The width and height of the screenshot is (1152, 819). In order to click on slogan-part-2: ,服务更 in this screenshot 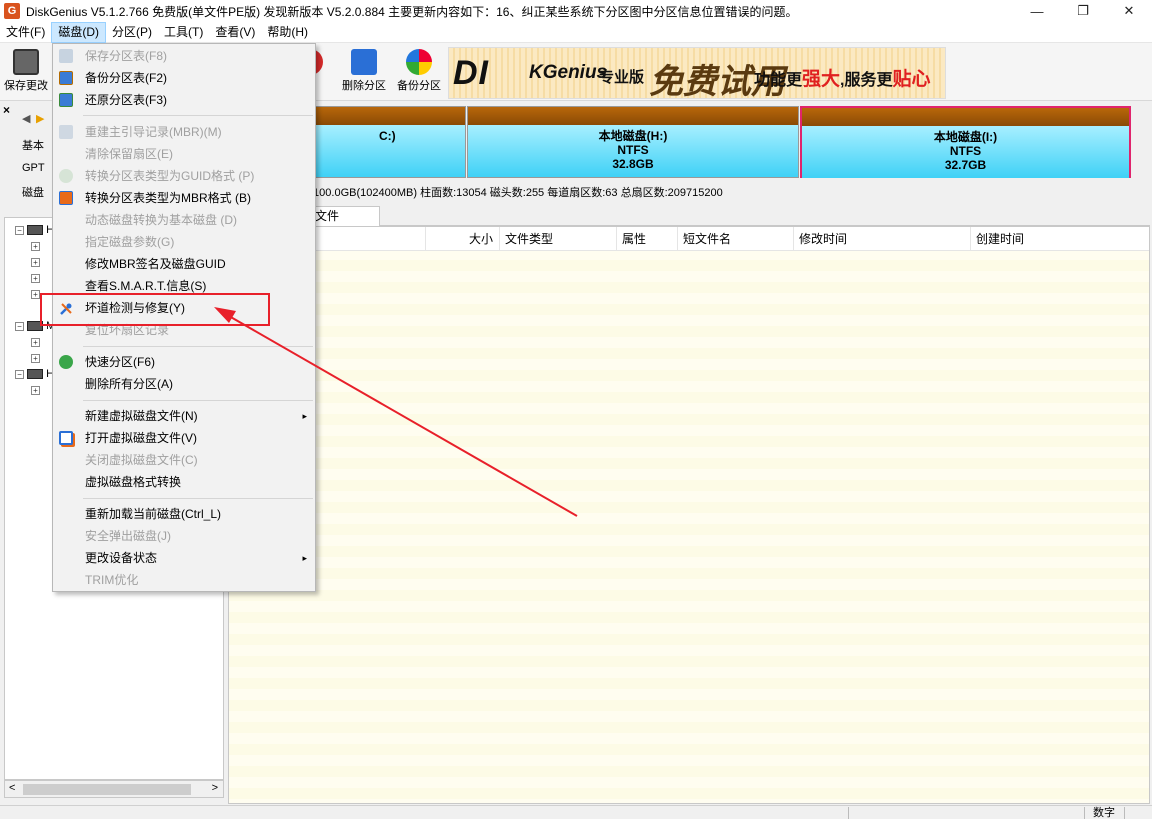, I will do `click(866, 80)`.